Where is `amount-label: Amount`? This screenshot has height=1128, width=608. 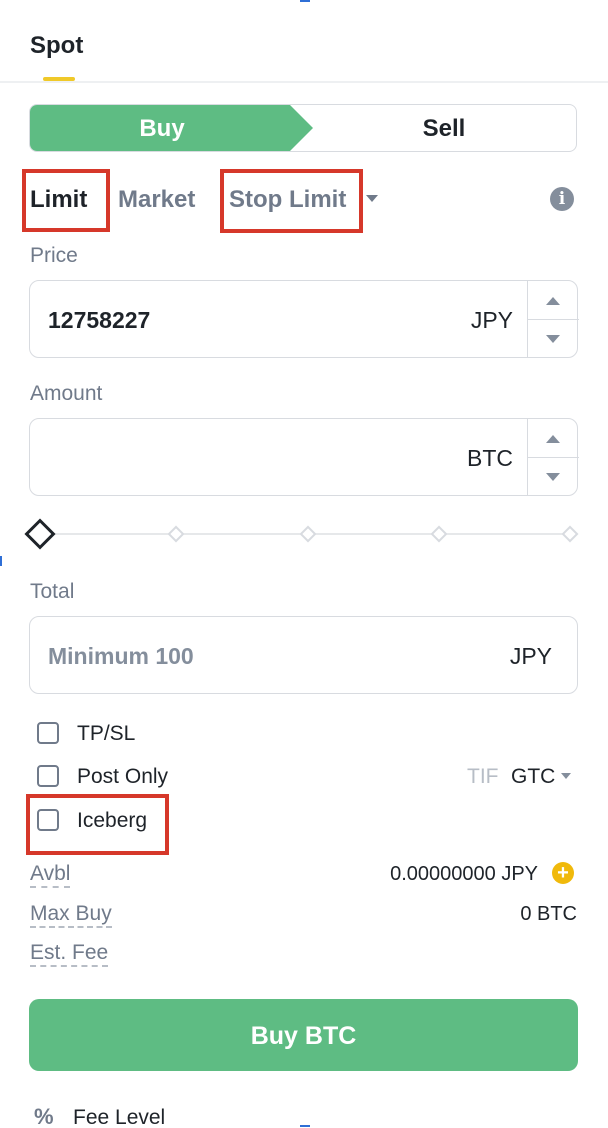 amount-label: Amount is located at coordinates (66, 393).